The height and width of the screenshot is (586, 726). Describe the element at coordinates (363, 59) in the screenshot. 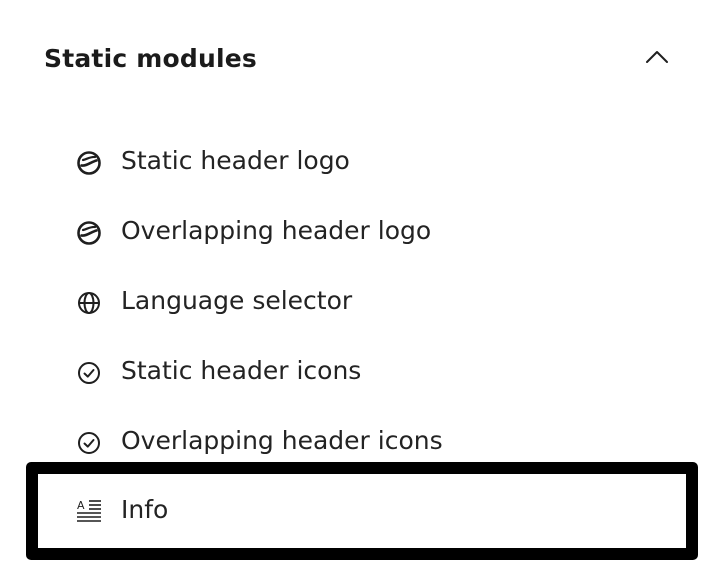

I see `section-header-static-modules: Static modules` at that location.